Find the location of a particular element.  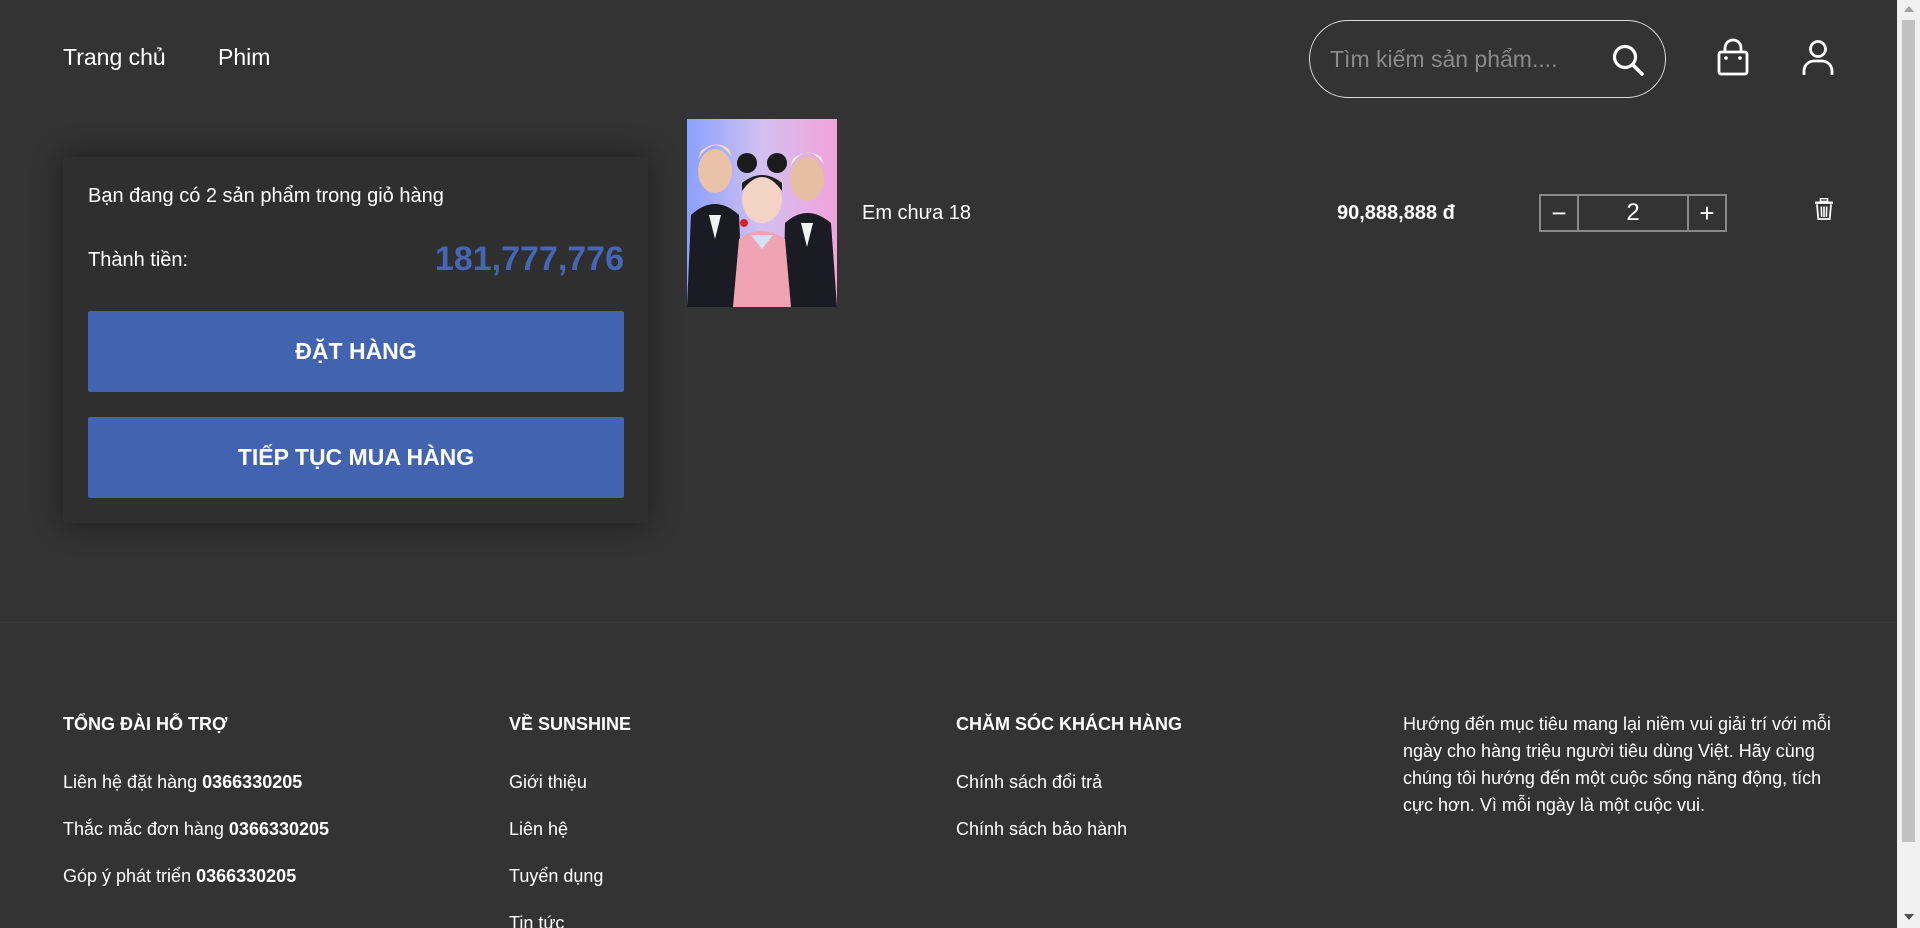

footer-support-inquiry: Thắc mắc đơn hàng 0366330205 is located at coordinates (196, 829).